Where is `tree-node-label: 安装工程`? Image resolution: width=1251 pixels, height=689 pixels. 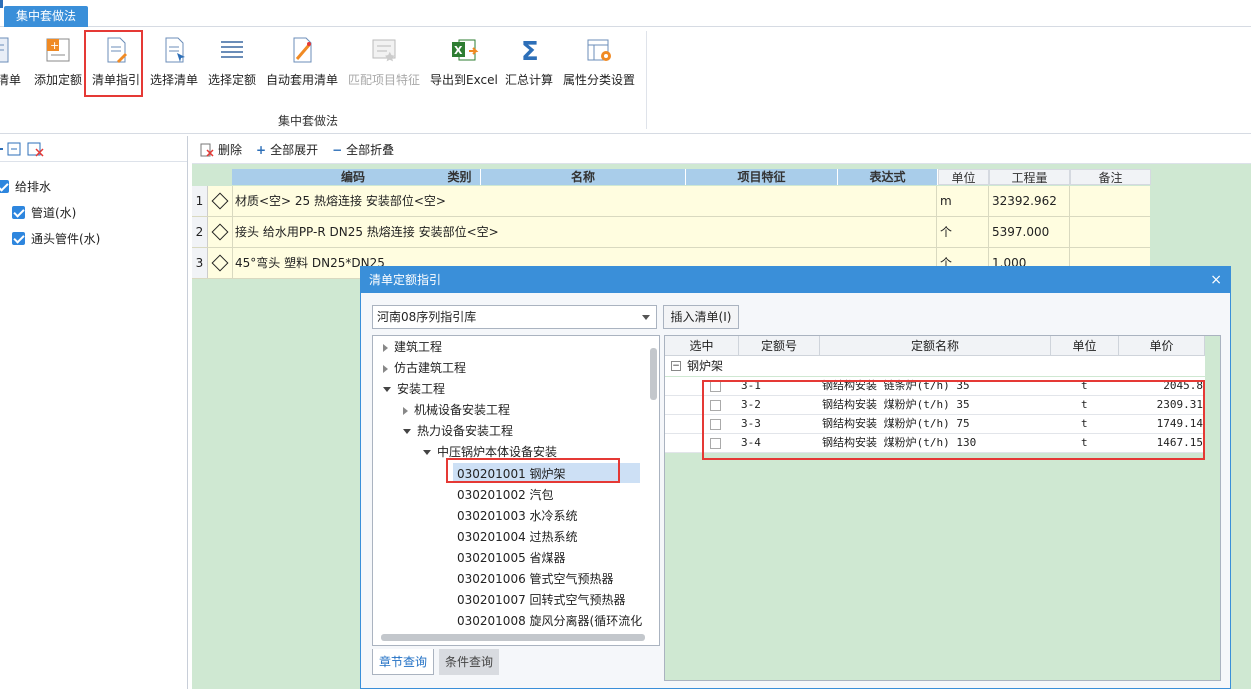 tree-node-label: 安装工程 is located at coordinates (421, 389).